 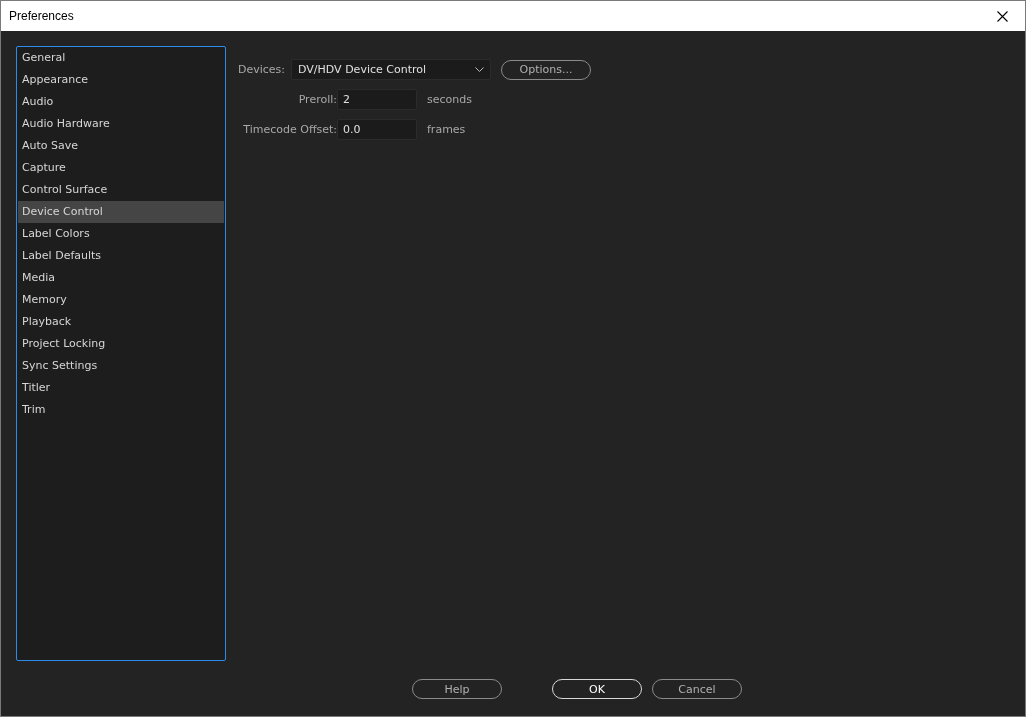 I want to click on value-field: 0.0, so click(x=377, y=129).